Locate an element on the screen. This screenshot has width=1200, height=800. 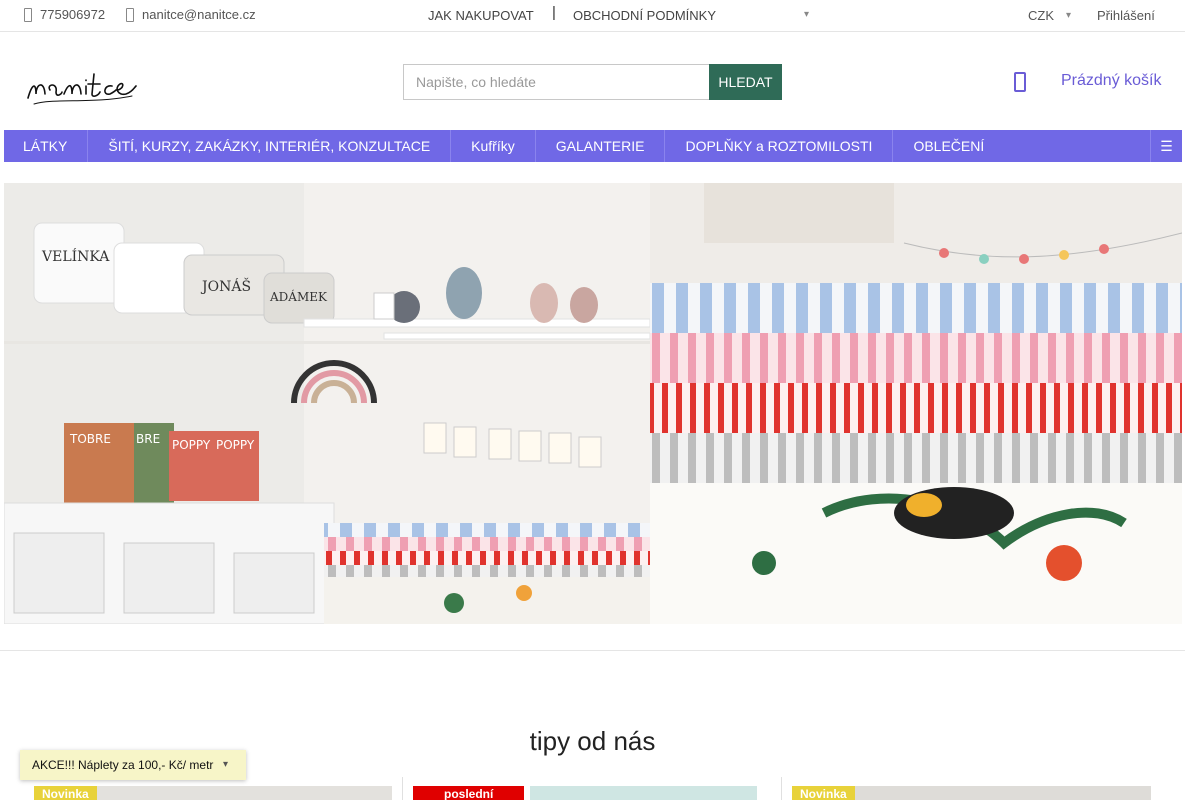
promo-banner: AKCE!!! Náplety za 100,- Kč/ metr ▾ is located at coordinates (133, 765).